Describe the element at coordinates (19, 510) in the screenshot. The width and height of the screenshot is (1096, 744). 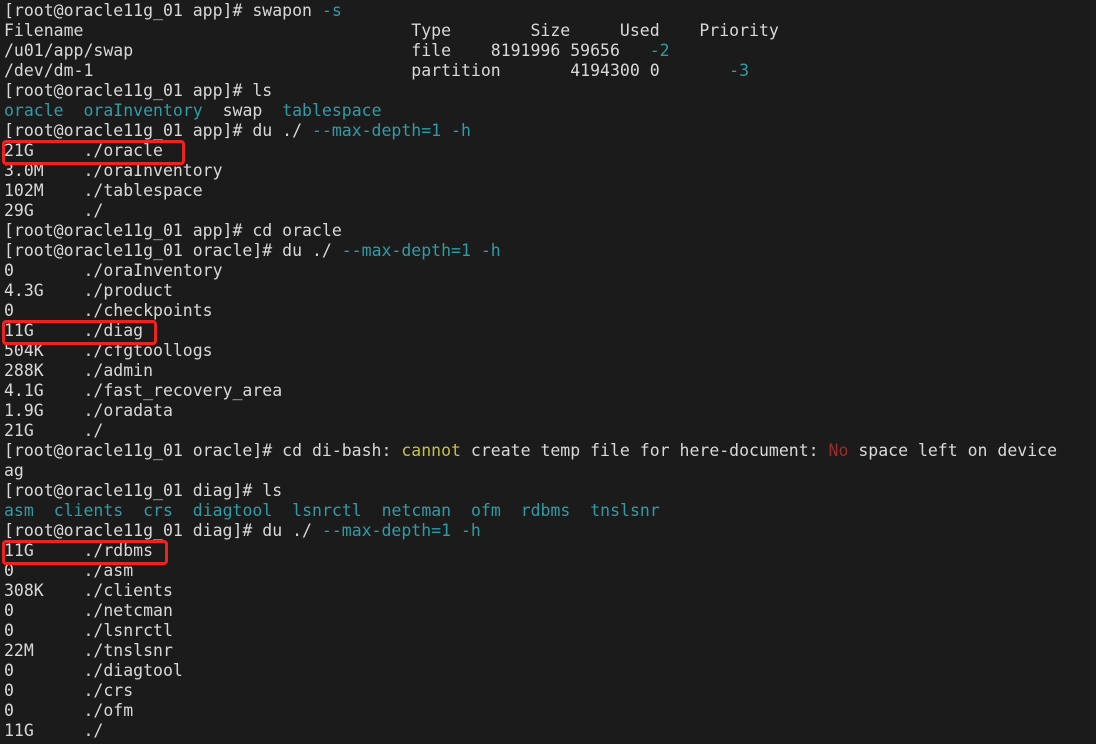
I see `terminal-text-segment: asm` at that location.